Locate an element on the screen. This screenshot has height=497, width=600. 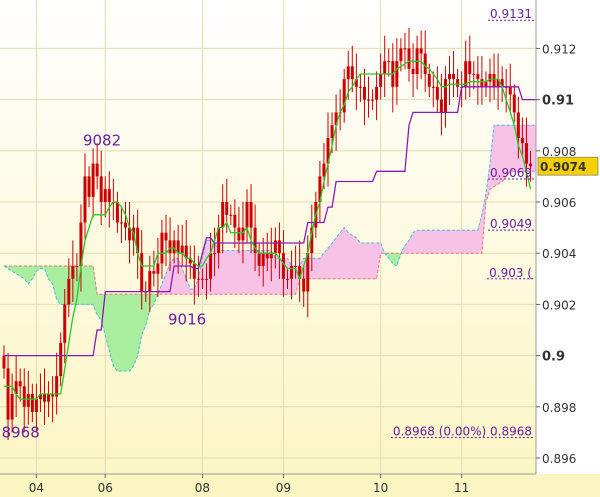
x-tick-label-5: 11 is located at coordinates (461, 488).